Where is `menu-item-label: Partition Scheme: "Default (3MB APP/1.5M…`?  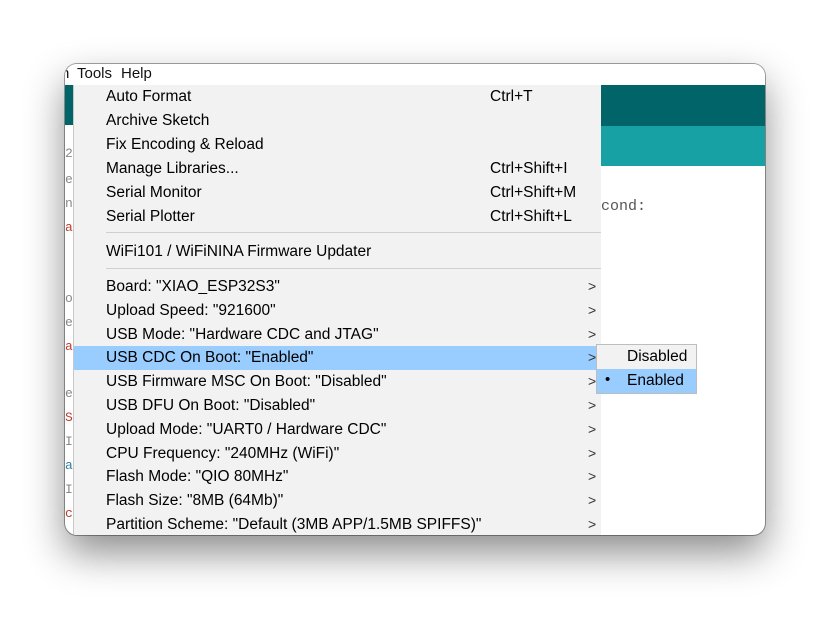 menu-item-label: Partition Scheme: "Default (3MB APP/1.5M… is located at coordinates (294, 524).